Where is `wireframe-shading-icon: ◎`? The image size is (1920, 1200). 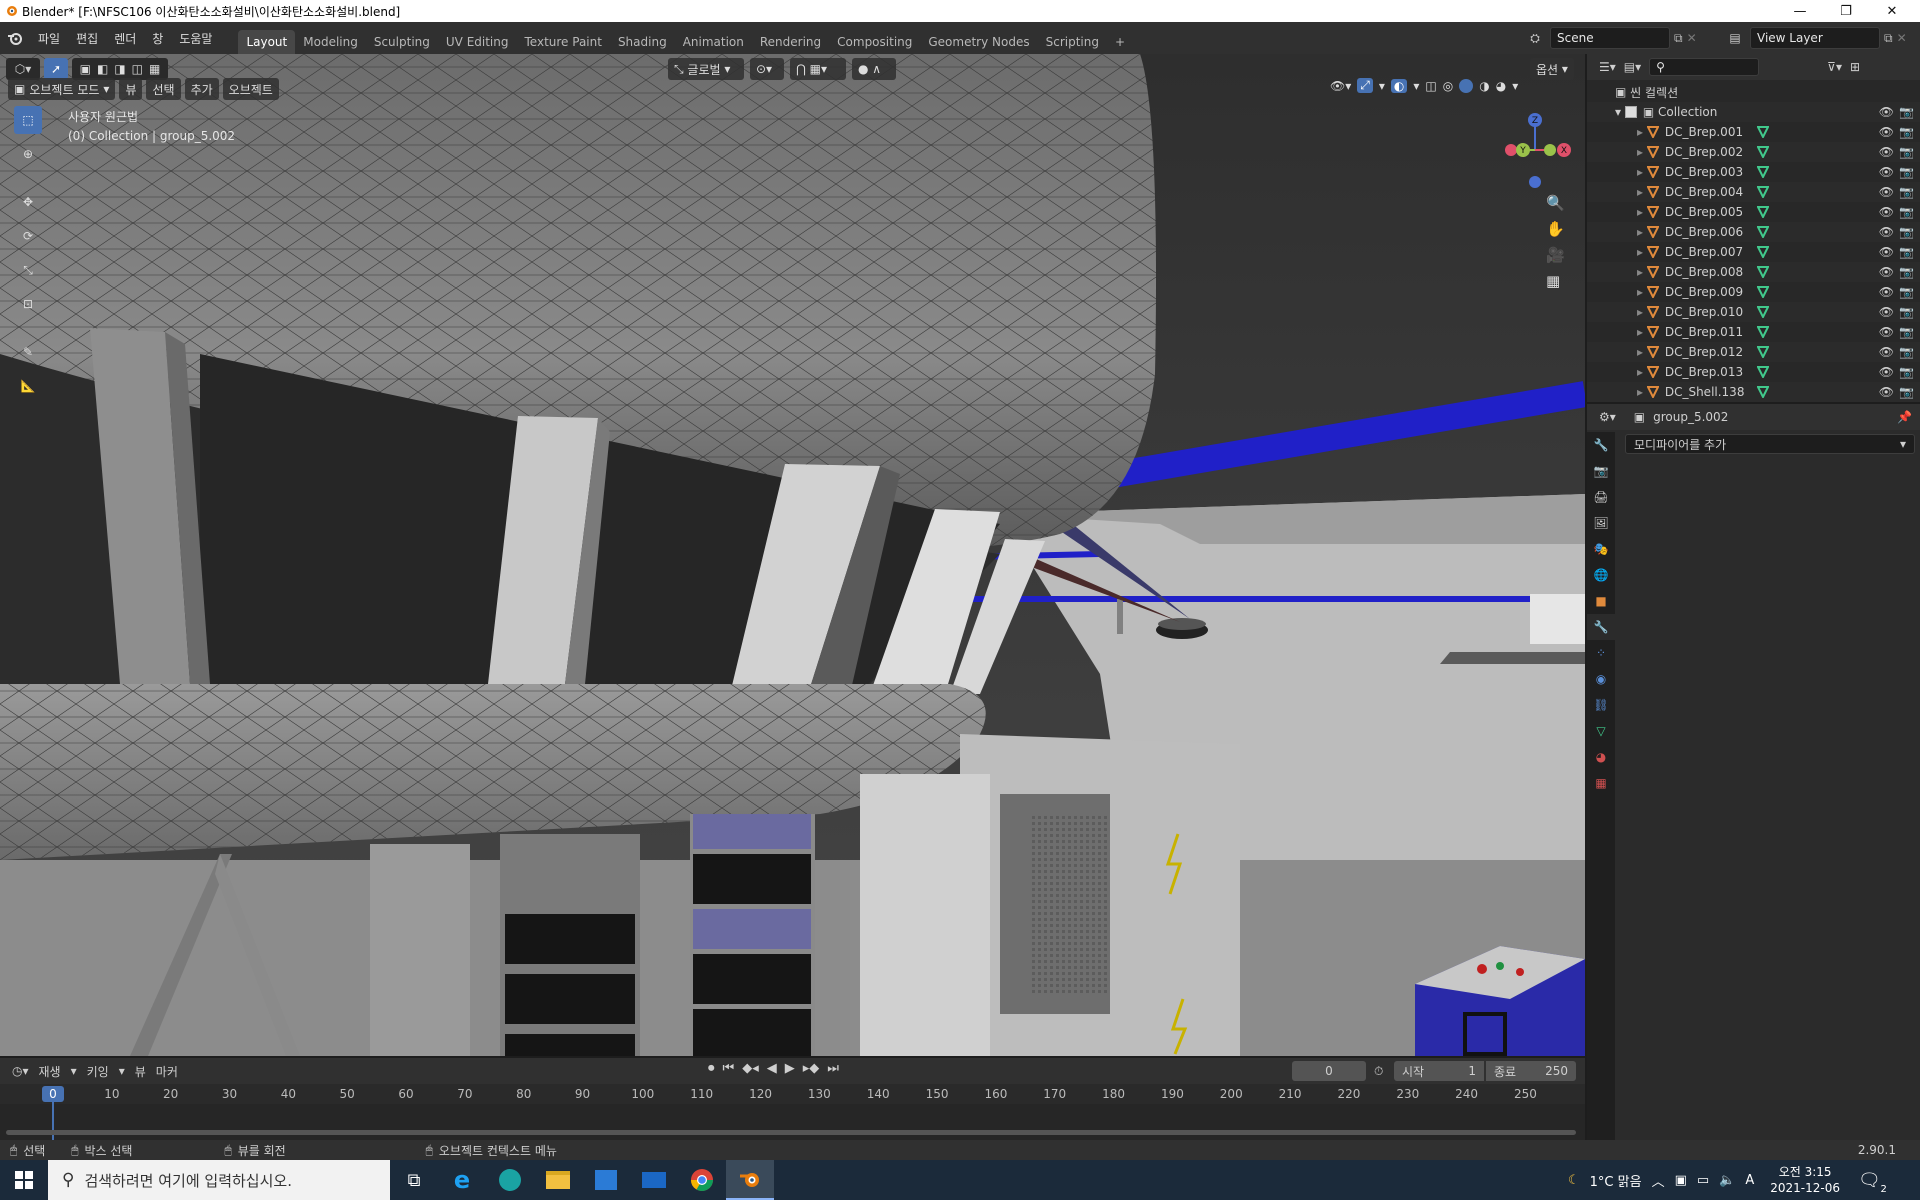
wireframe-shading-icon: ◎ is located at coordinates (1448, 86).